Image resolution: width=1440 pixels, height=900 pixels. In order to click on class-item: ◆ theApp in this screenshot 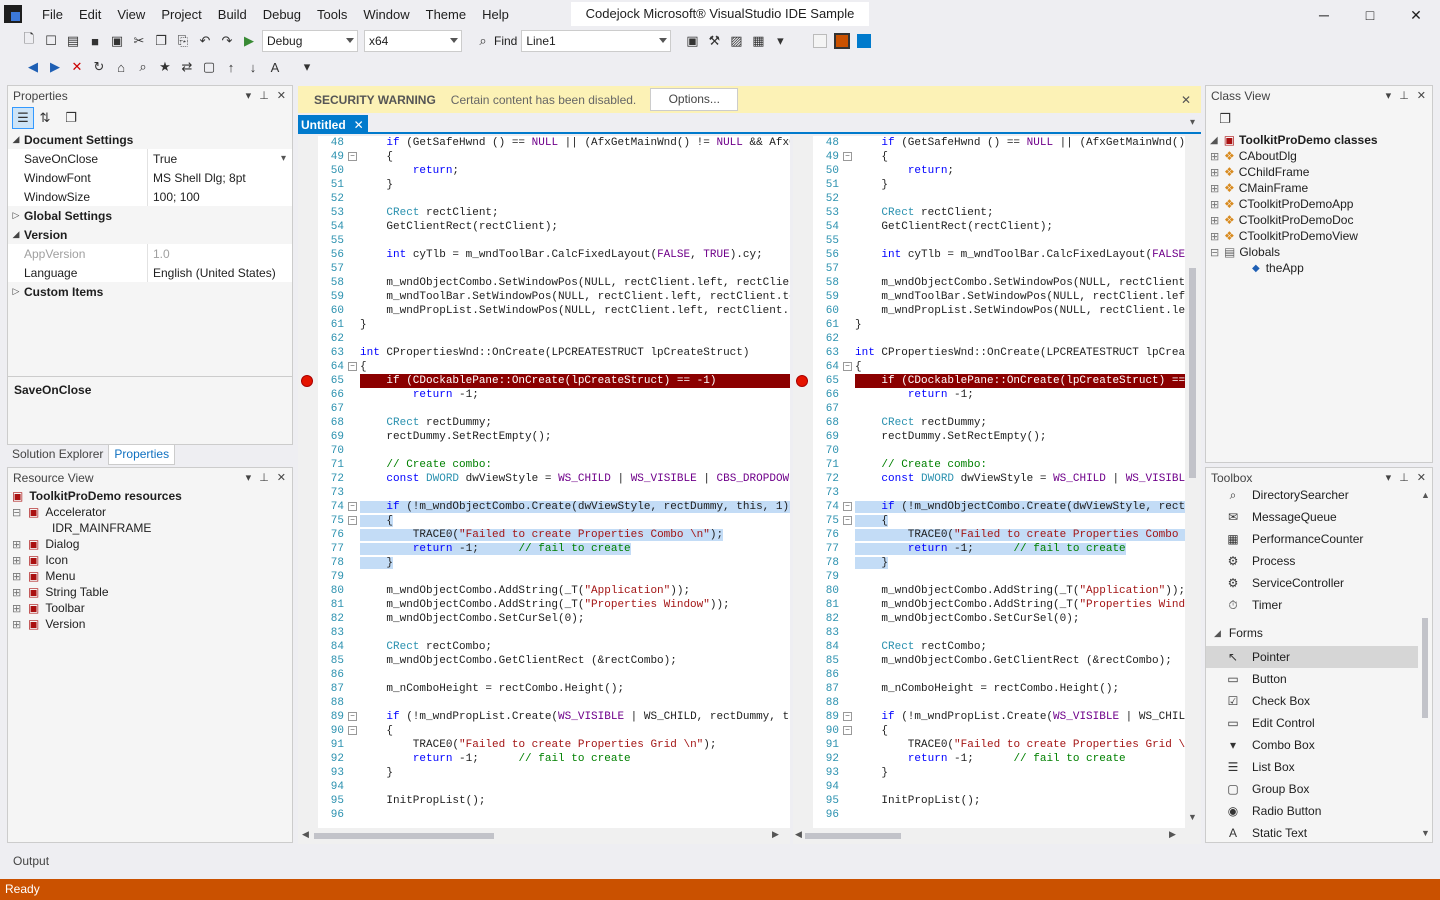, I will do `click(1321, 268)`.